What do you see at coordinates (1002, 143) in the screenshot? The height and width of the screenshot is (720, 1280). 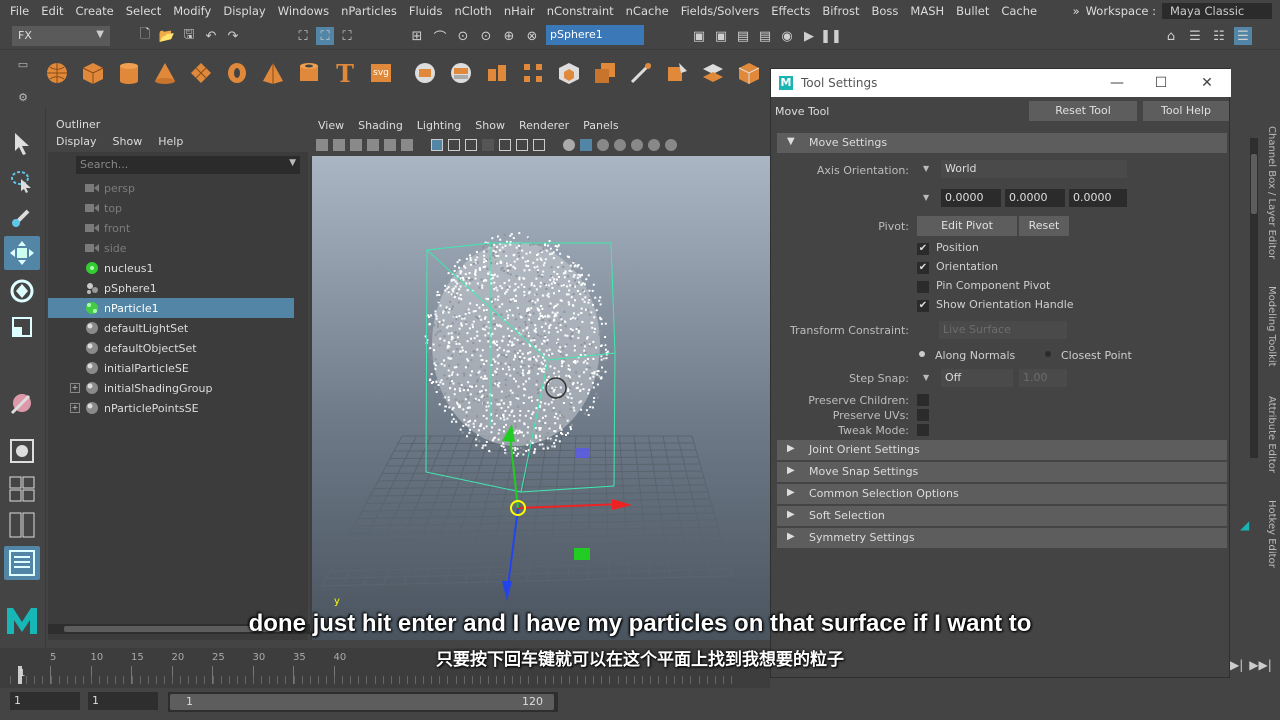 I see `move-settings-header: ▼ Move Settings` at bounding box center [1002, 143].